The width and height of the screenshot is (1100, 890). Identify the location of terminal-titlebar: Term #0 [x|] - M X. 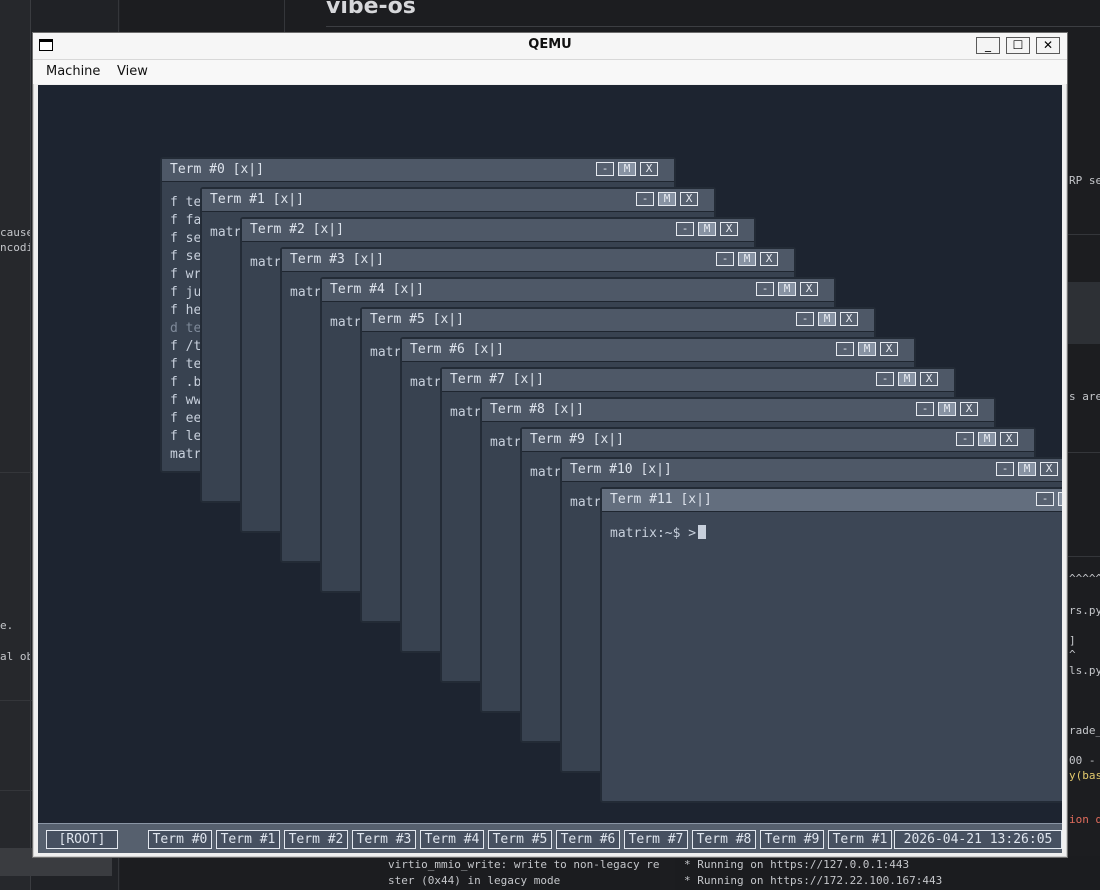
(418, 170).